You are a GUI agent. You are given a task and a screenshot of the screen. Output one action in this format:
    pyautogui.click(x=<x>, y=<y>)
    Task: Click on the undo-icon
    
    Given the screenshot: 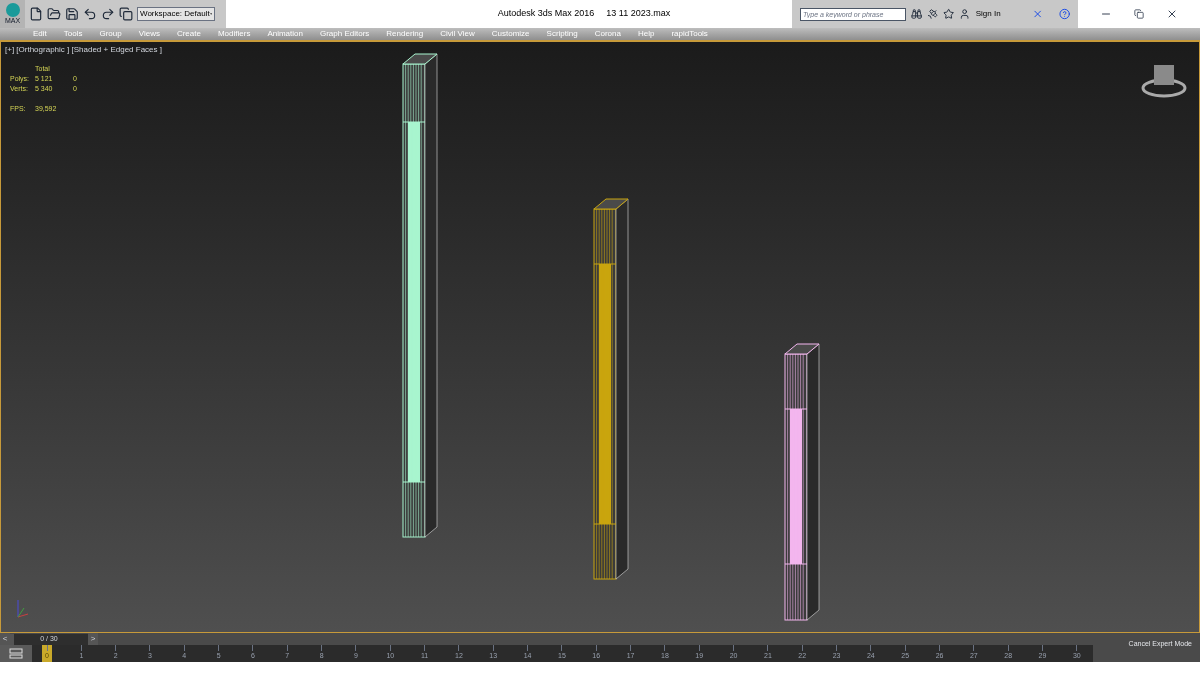 What is the action you would take?
    pyautogui.click(x=90, y=14)
    